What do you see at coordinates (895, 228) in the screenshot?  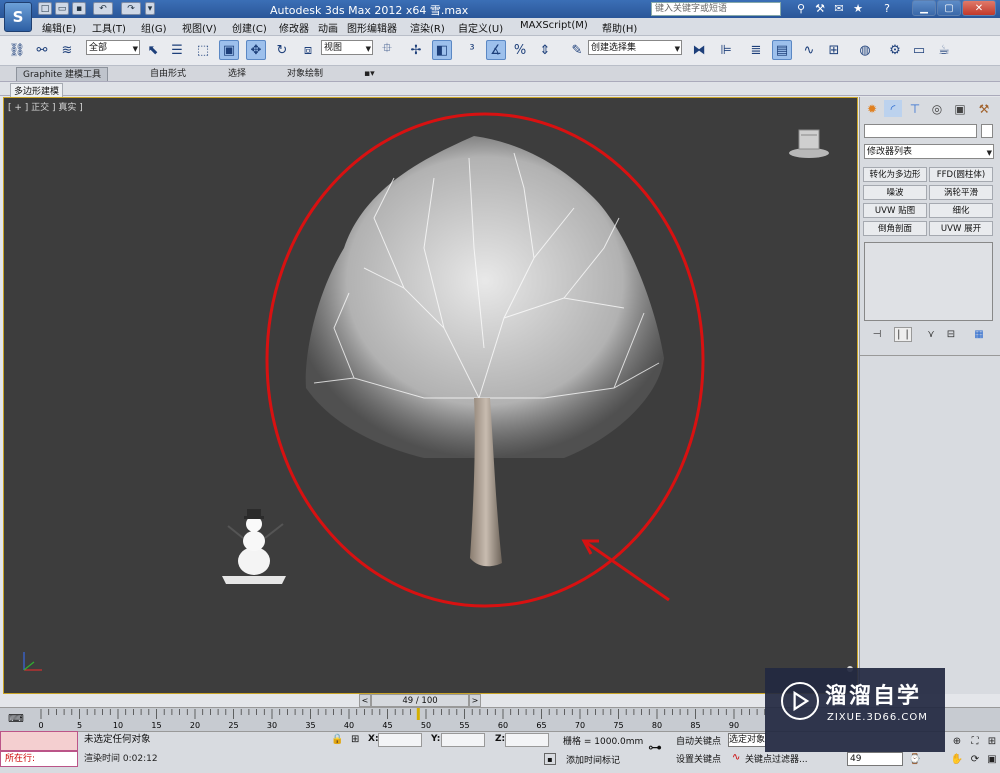 I see `mod-btn-bevel-profile: 倒角剖面` at bounding box center [895, 228].